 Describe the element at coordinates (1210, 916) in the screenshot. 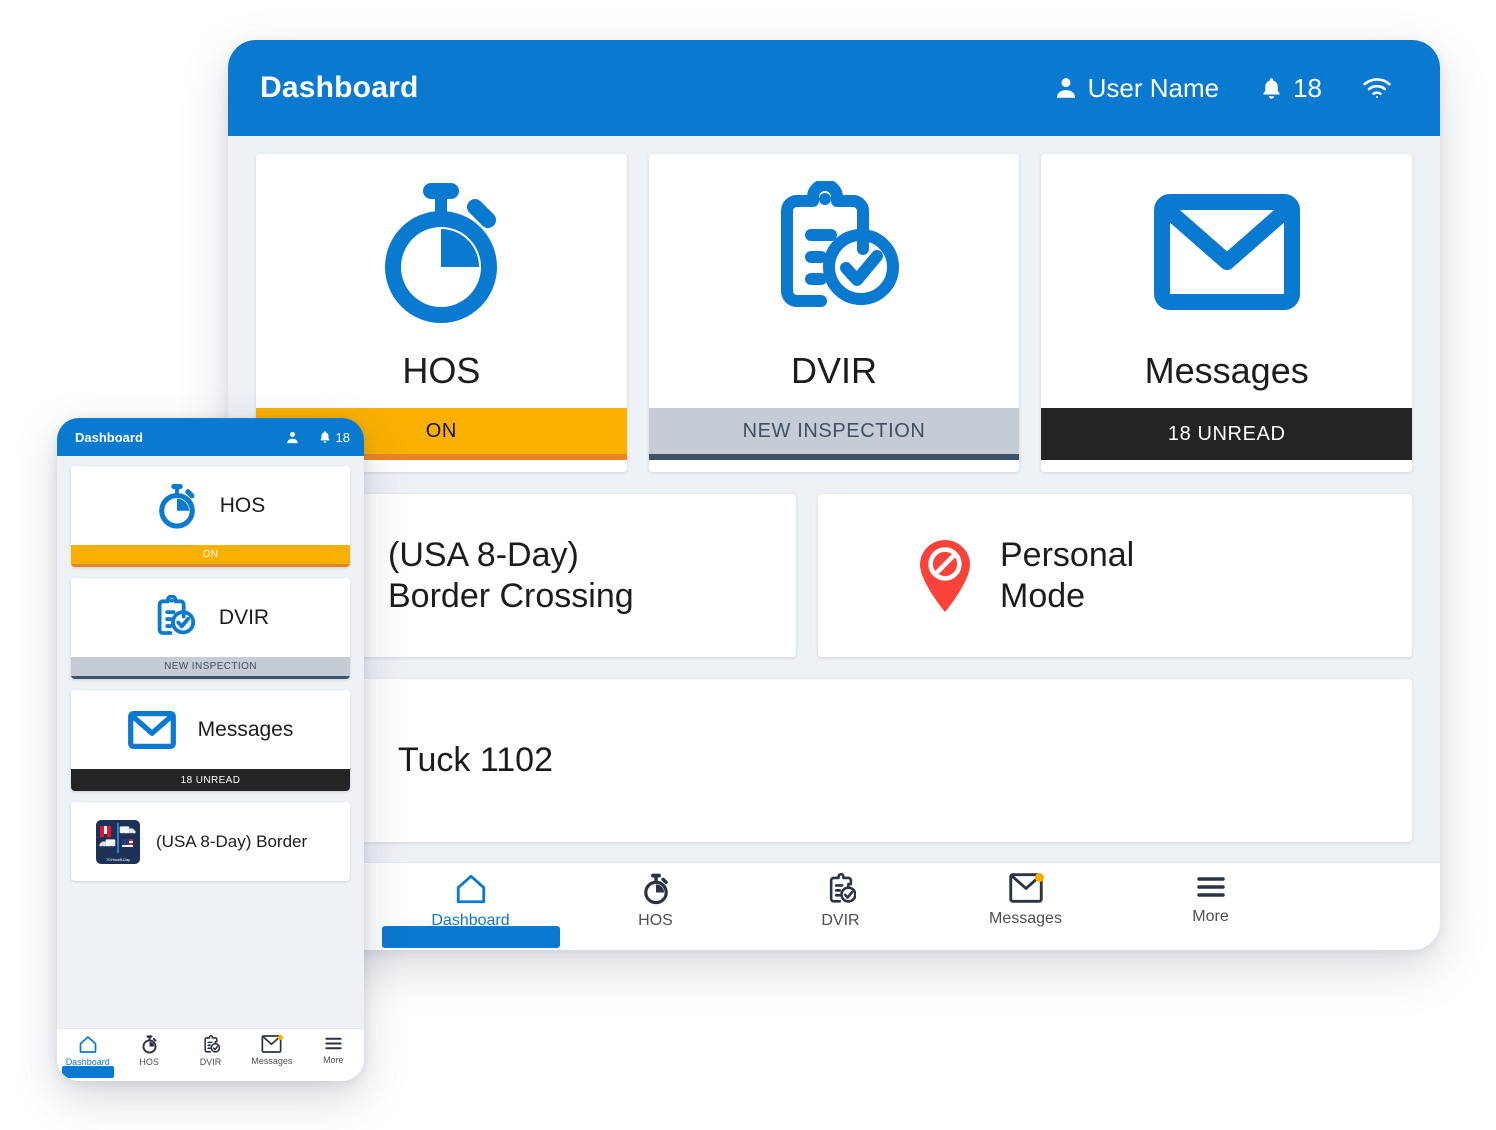

I see `nav-item-more-label: More` at that location.